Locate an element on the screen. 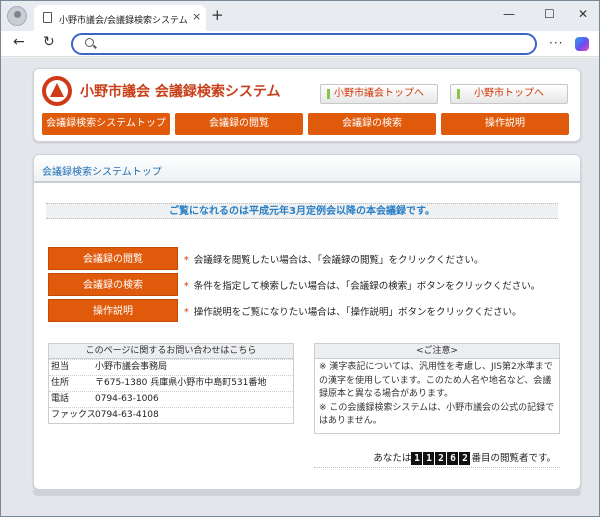 Image resolution: width=600 pixels, height=517 pixels. page-title: 会議録検索システムトップ is located at coordinates (102, 172).